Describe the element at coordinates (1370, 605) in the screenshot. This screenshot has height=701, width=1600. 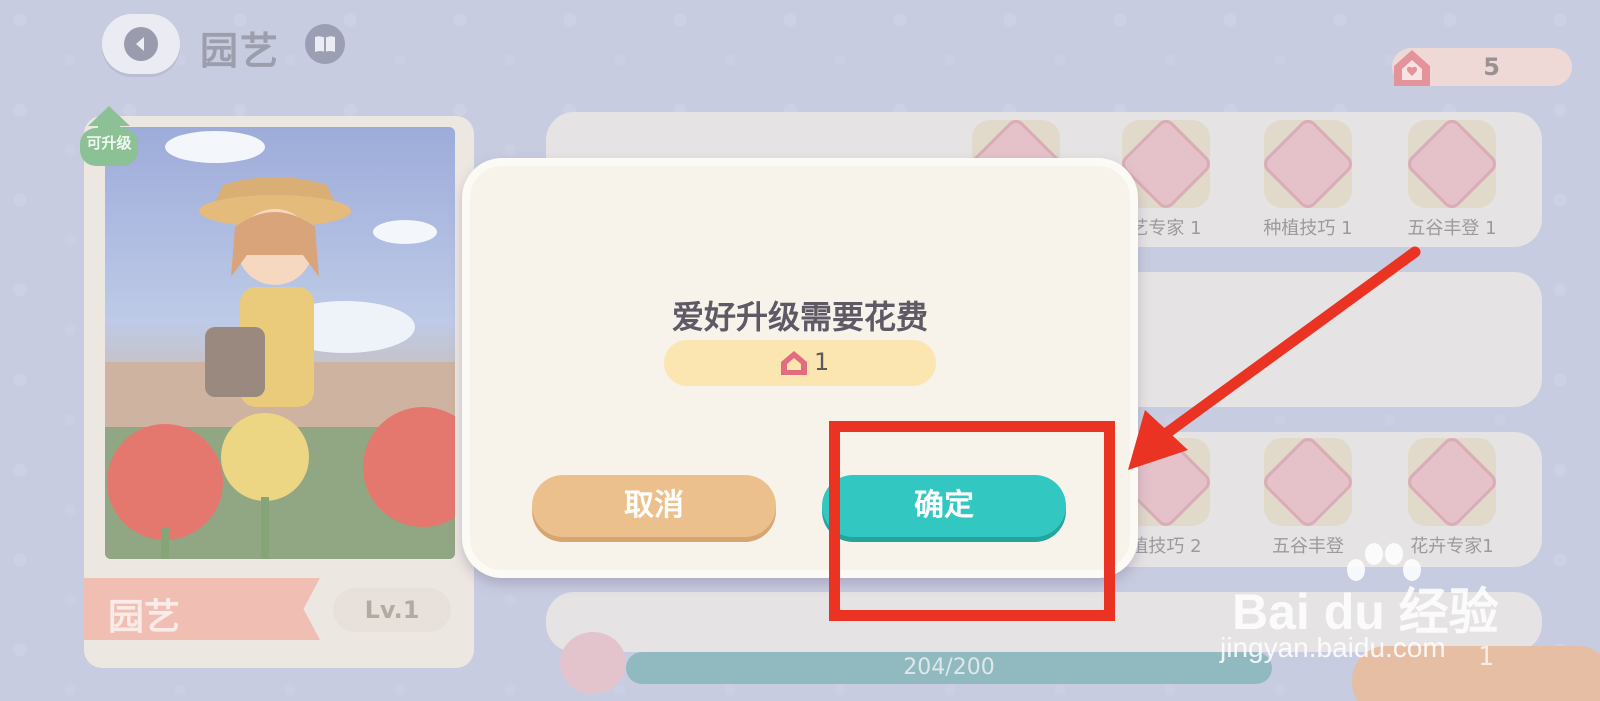
I see `baidu-watermark: Bai du 经验 jingyan.baidu.com` at that location.